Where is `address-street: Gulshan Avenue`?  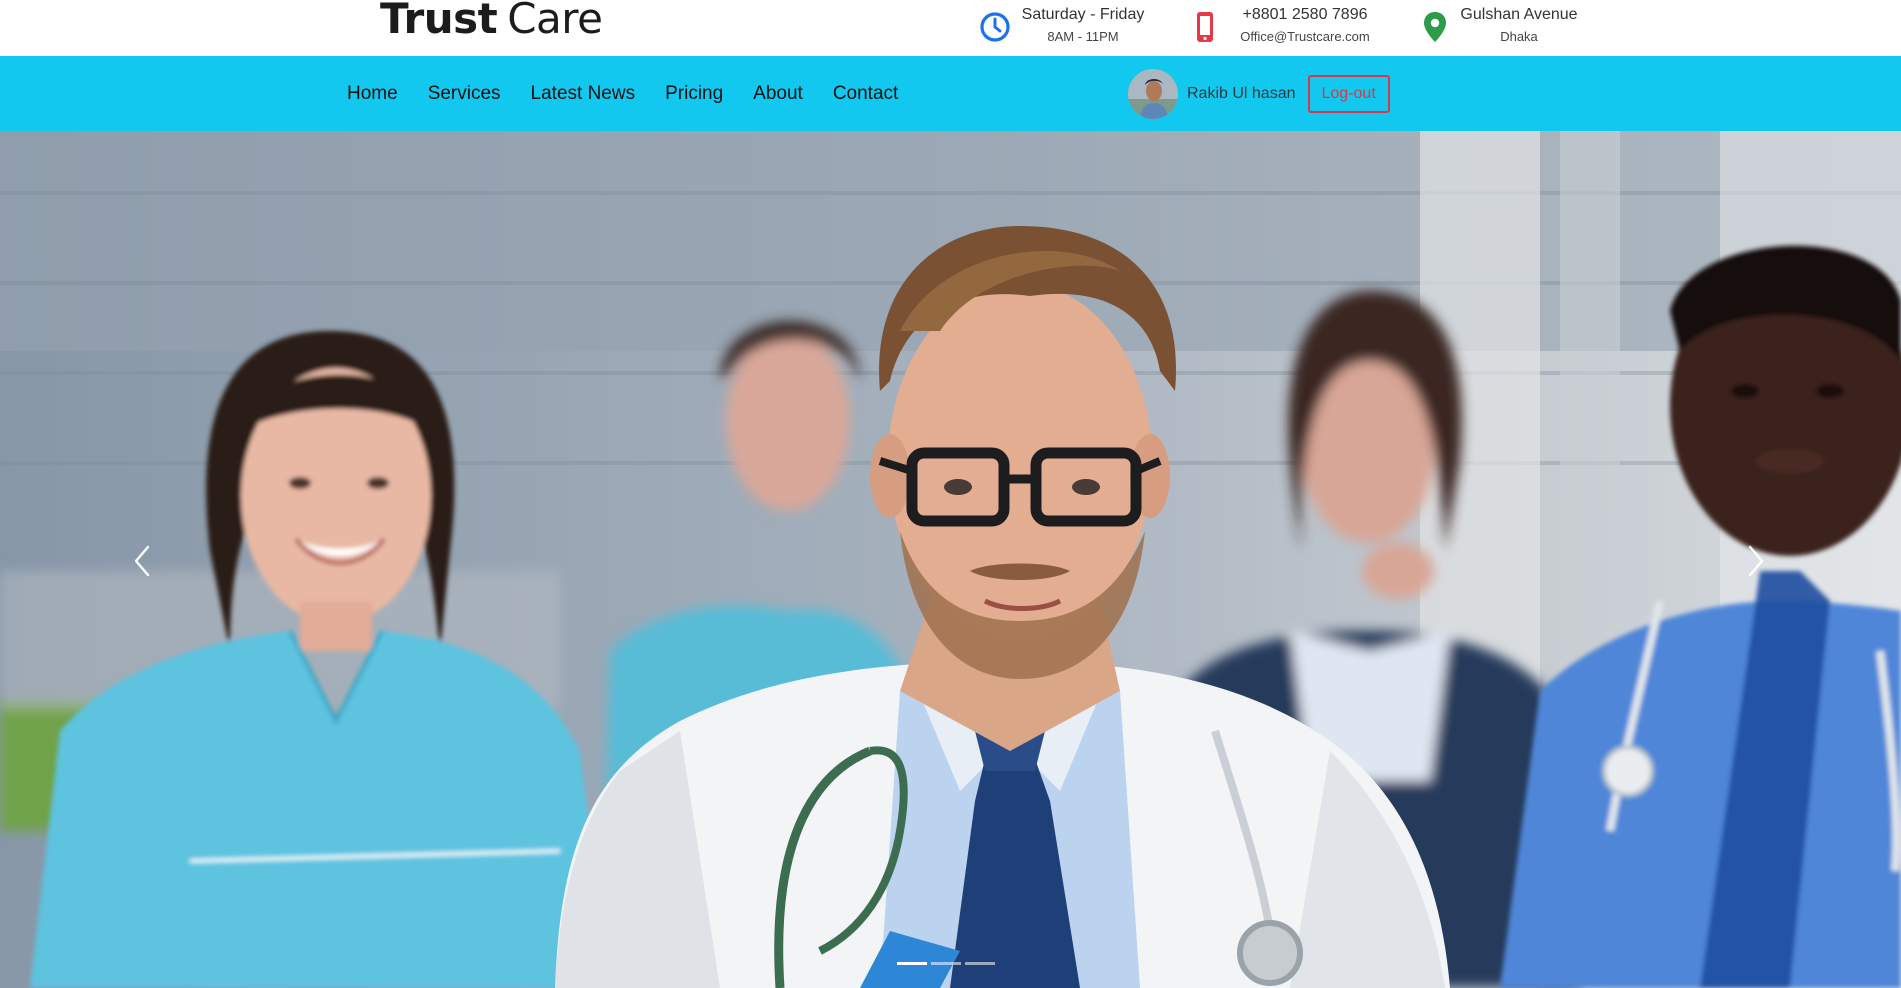
address-street: Gulshan Avenue is located at coordinates (1519, 14).